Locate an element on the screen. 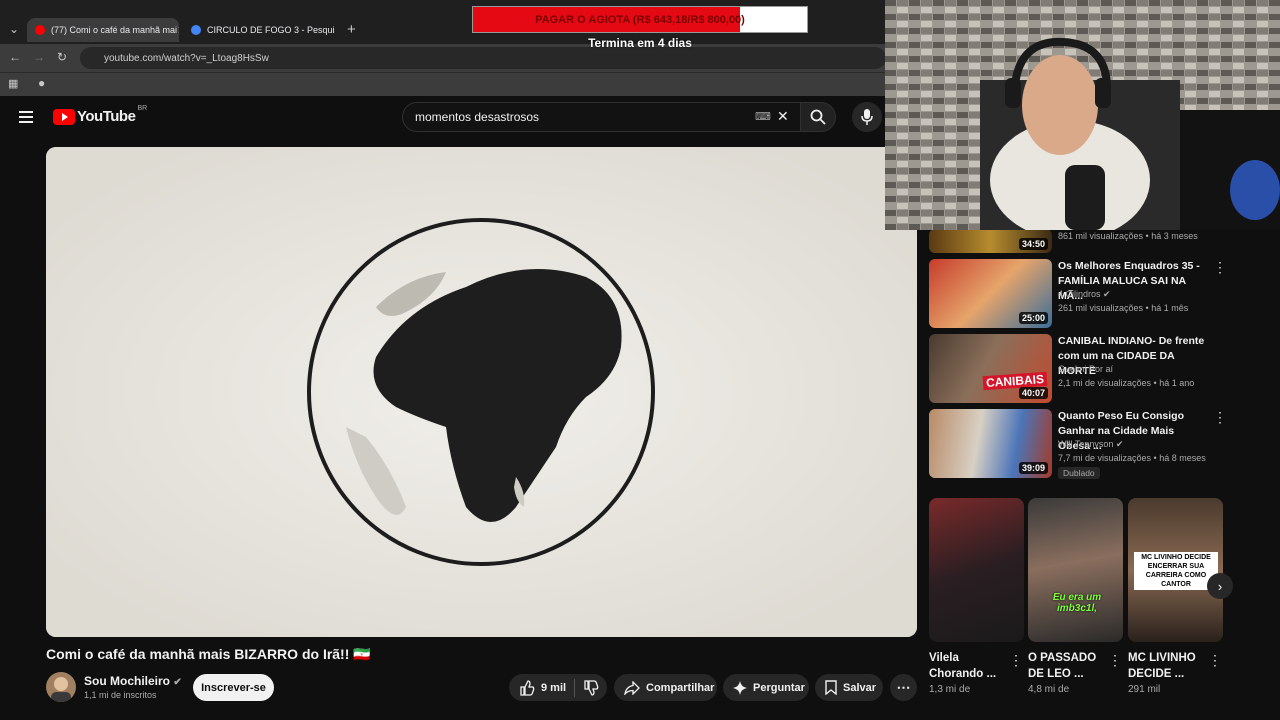 This screenshot has height=720, width=1280. goal-countdown: Termina em 4 dias is located at coordinates (640, 43).